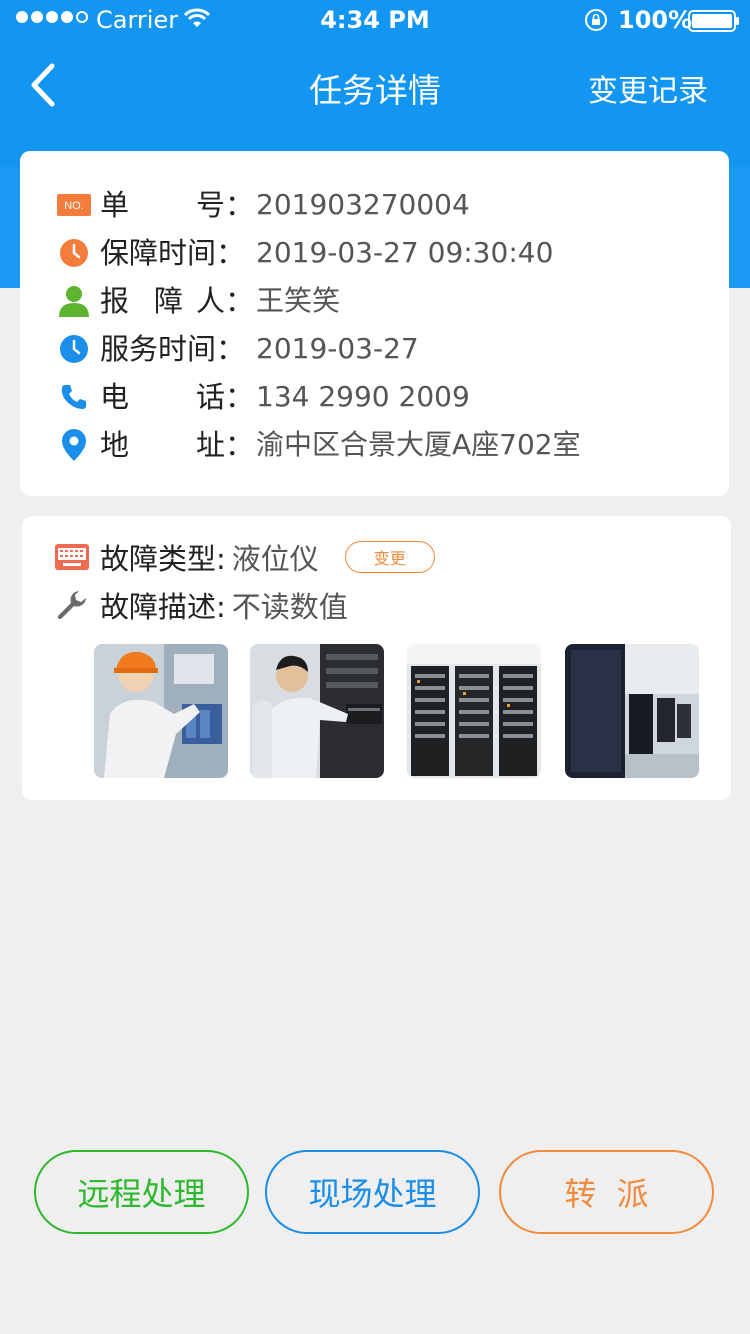 The image size is (750, 1334). Describe the element at coordinates (173, 349) in the screenshot. I see `service-time-label: 服务时间：` at that location.